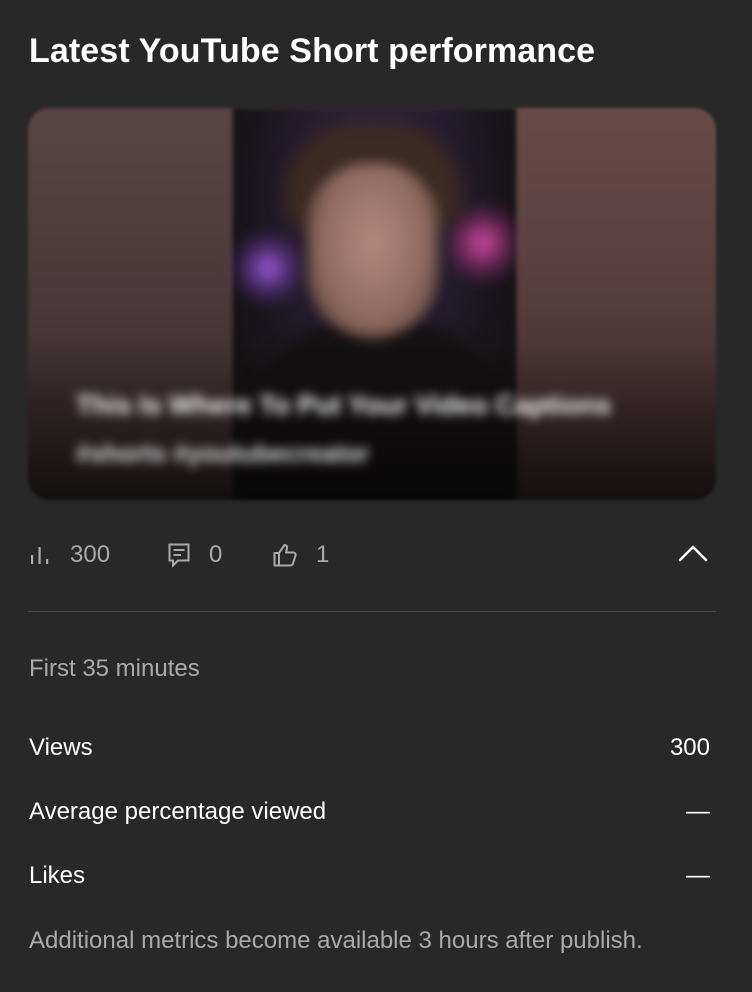 The height and width of the screenshot is (992, 752). I want to click on bar-chart-icon, so click(40, 555).